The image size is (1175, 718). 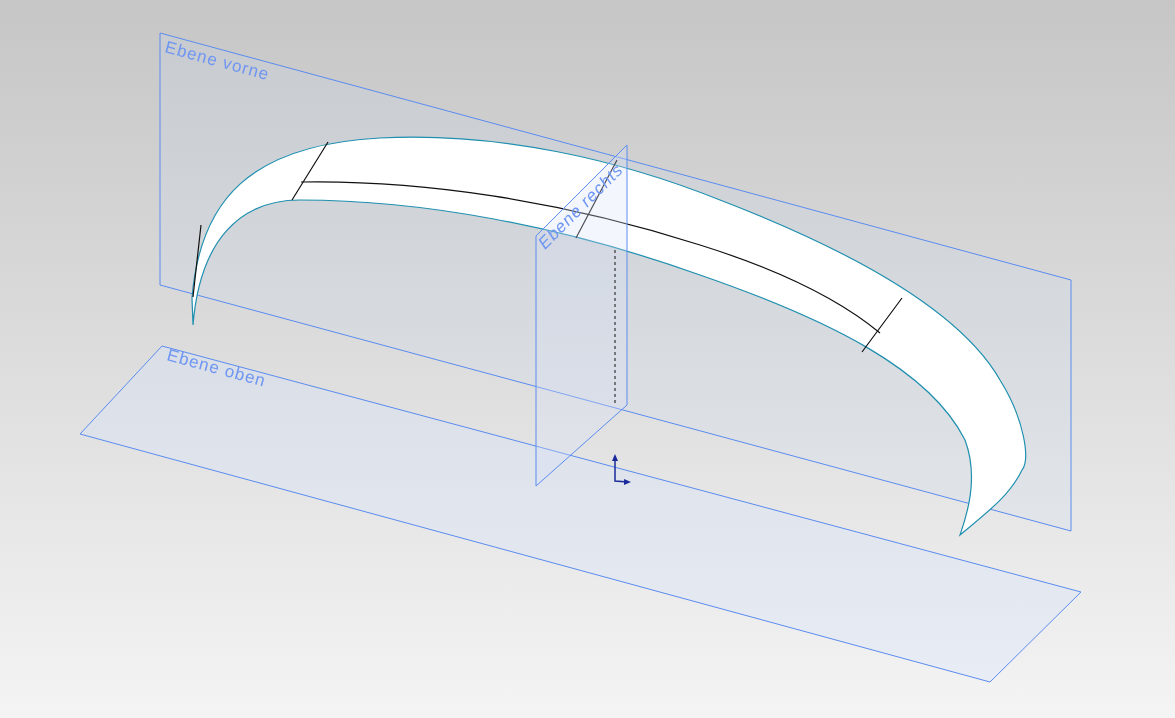 What do you see at coordinates (581, 315) in the screenshot?
I see `reference-plane` at bounding box center [581, 315].